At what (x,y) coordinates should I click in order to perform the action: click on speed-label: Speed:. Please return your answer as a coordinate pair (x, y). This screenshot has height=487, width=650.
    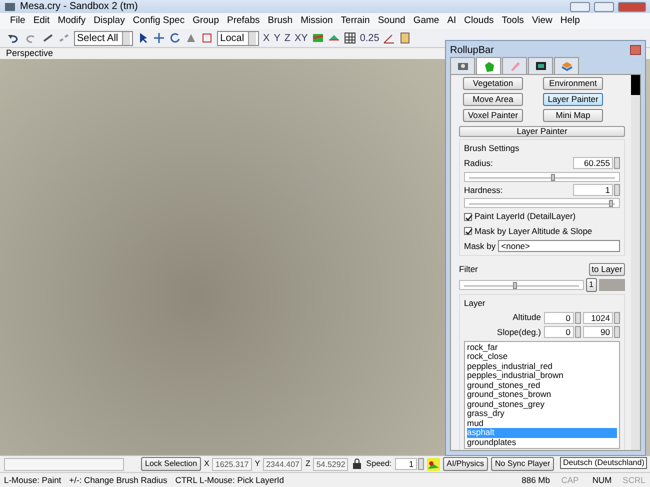
    Looking at the image, I should click on (379, 464).